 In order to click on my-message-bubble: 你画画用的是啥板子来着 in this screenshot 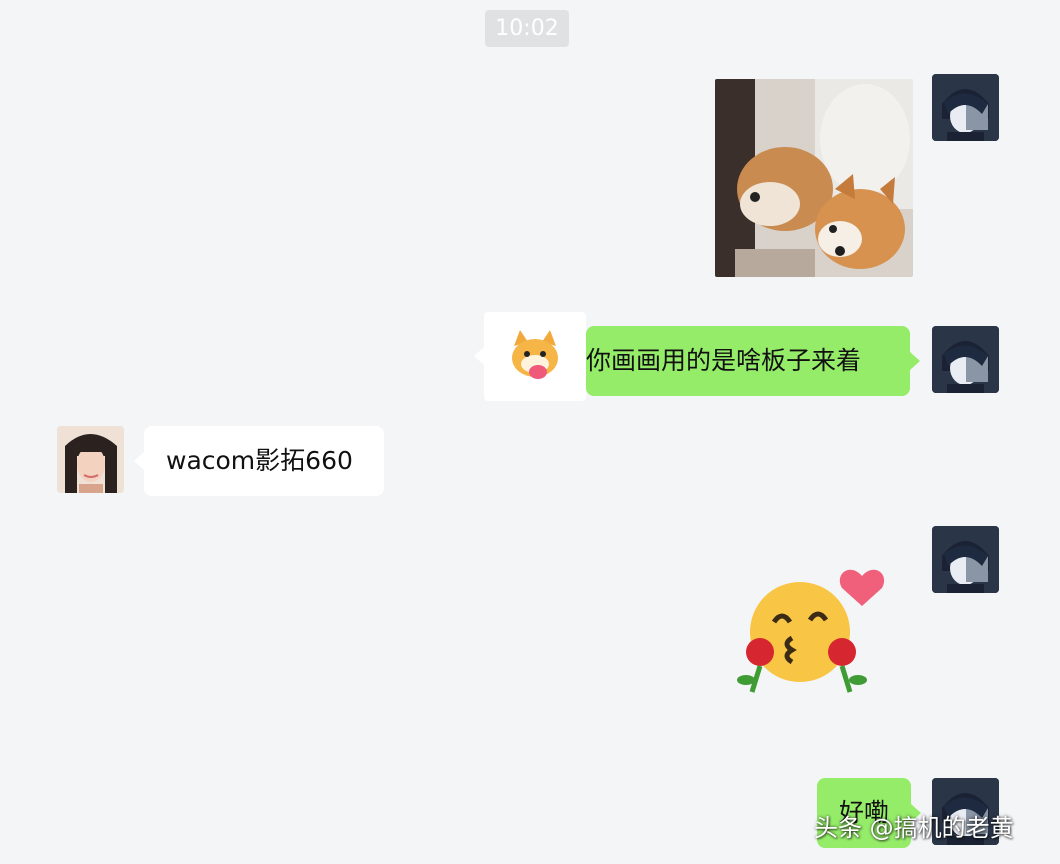, I will do `click(748, 361)`.